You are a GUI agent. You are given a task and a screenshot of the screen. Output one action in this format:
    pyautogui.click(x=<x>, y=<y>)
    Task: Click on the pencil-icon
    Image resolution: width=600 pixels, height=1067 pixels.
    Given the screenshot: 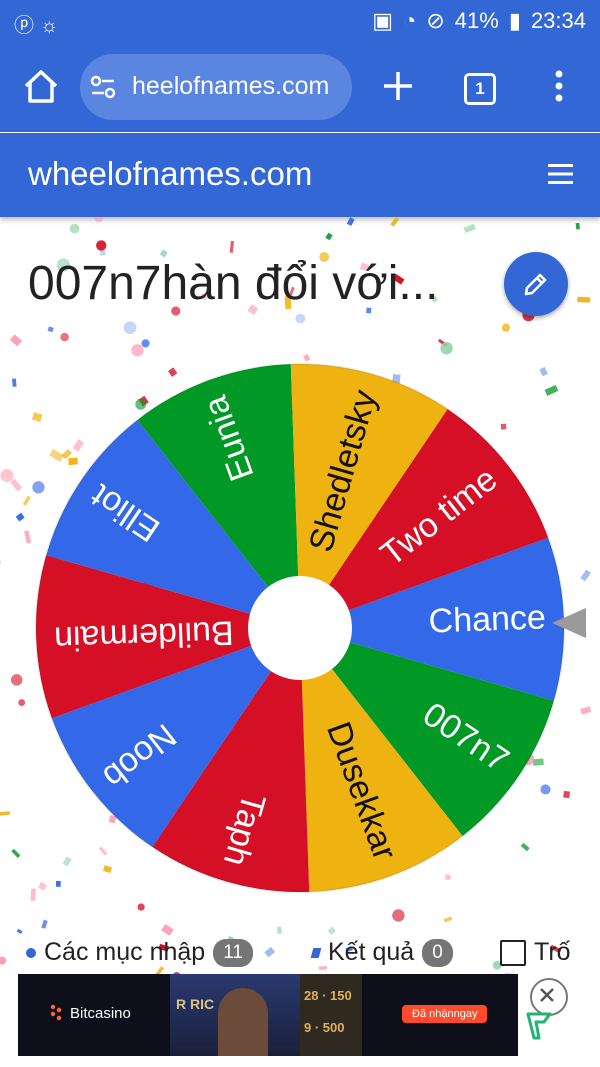 What is the action you would take?
    pyautogui.click(x=535, y=284)
    